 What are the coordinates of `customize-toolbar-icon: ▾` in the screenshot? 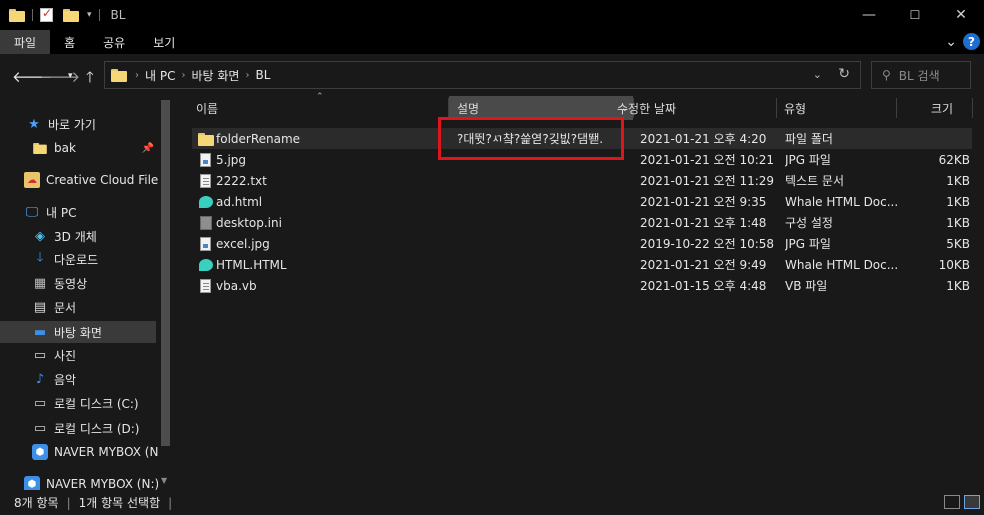 It's located at (89, 15).